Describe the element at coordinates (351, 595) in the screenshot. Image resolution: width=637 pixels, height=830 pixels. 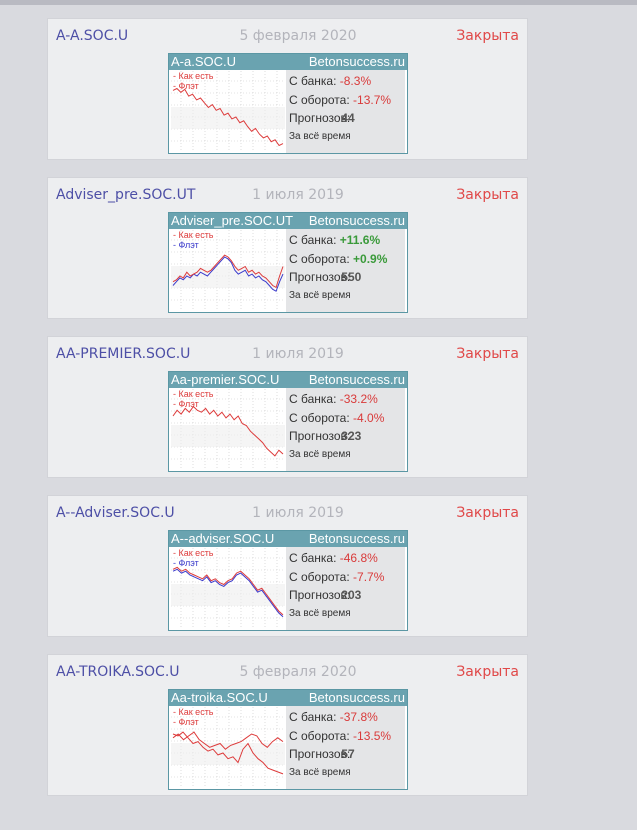
I see `forecasts-value: 203` at that location.